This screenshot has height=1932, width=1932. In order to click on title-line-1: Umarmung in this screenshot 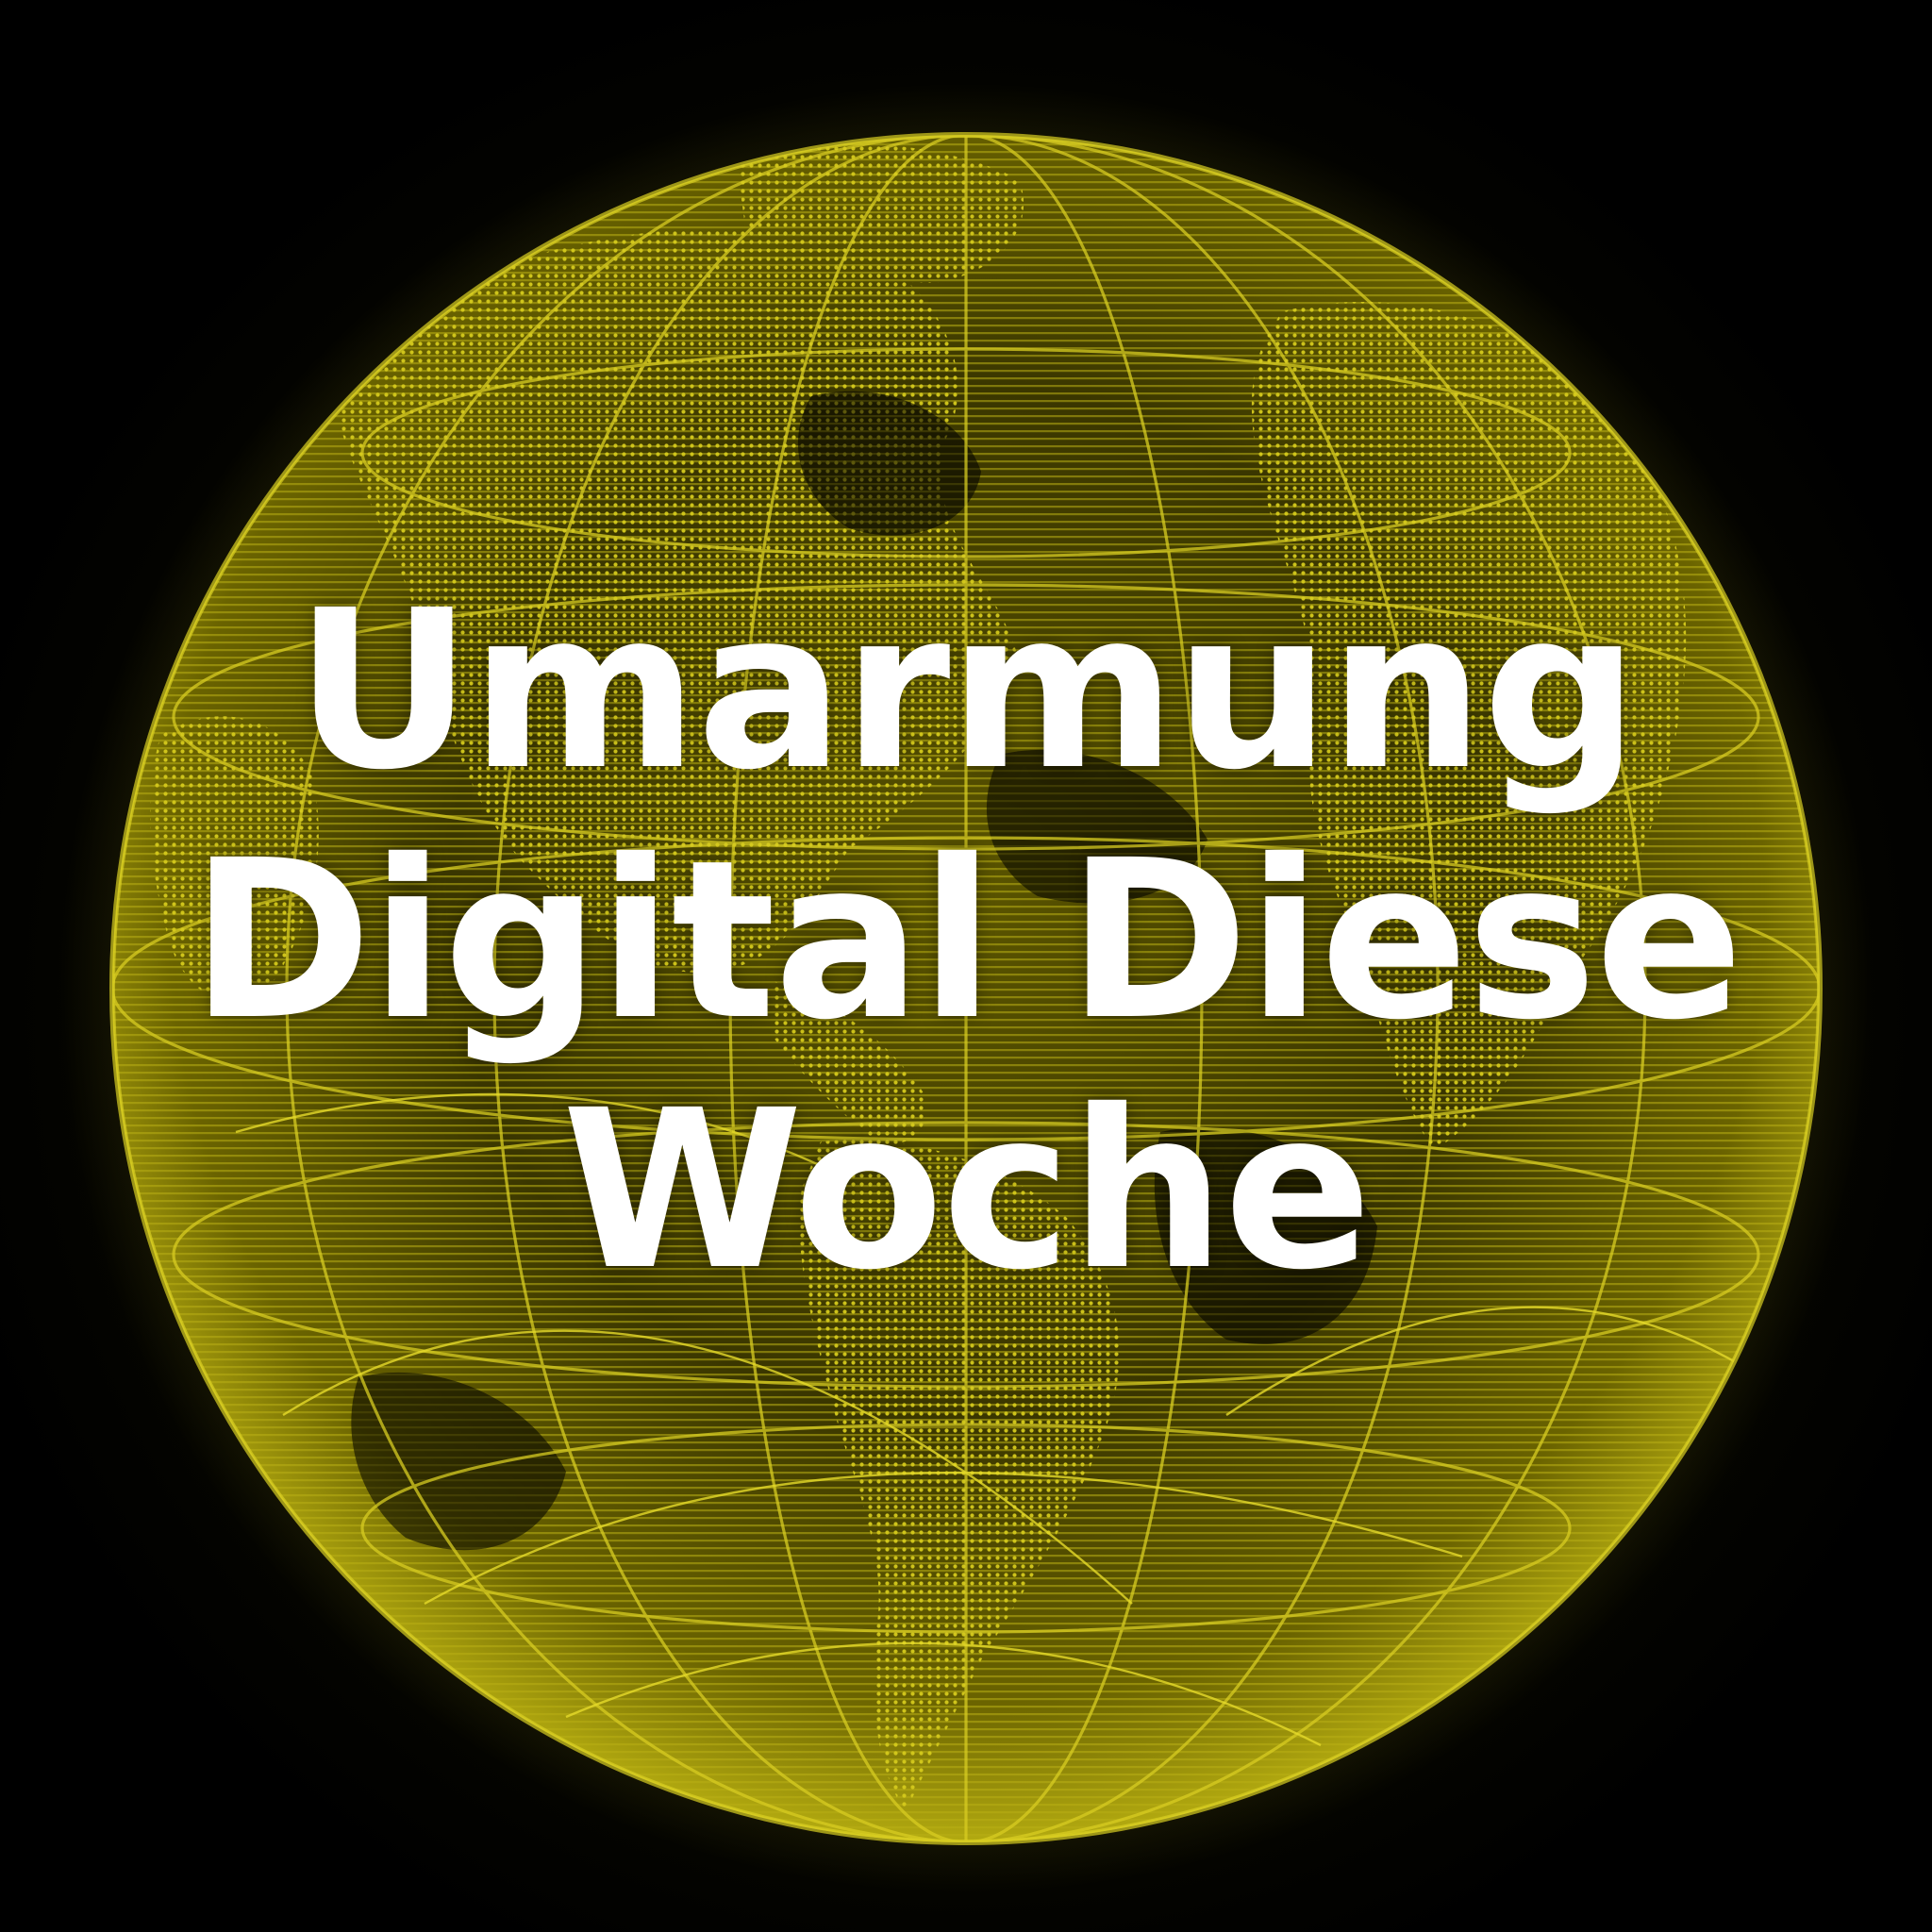, I will do `click(967, 691)`.